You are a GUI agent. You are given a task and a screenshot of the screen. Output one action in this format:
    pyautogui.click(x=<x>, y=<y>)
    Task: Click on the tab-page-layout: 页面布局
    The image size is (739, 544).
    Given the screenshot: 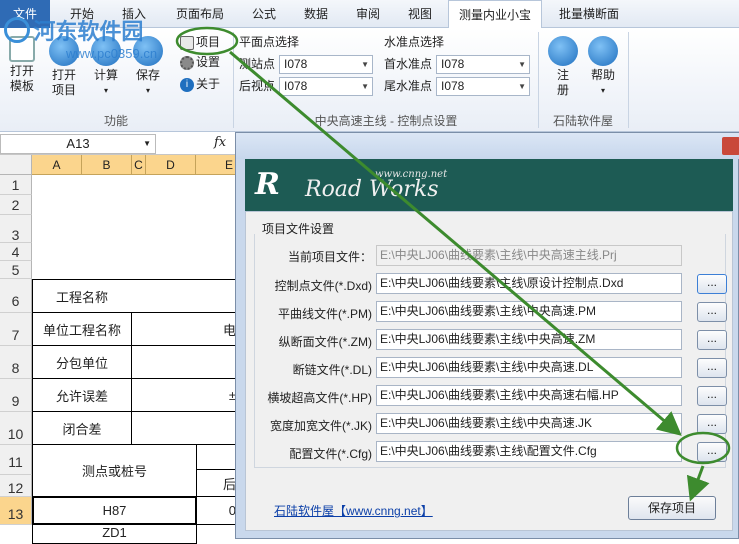 What is the action you would take?
    pyautogui.click(x=200, y=14)
    